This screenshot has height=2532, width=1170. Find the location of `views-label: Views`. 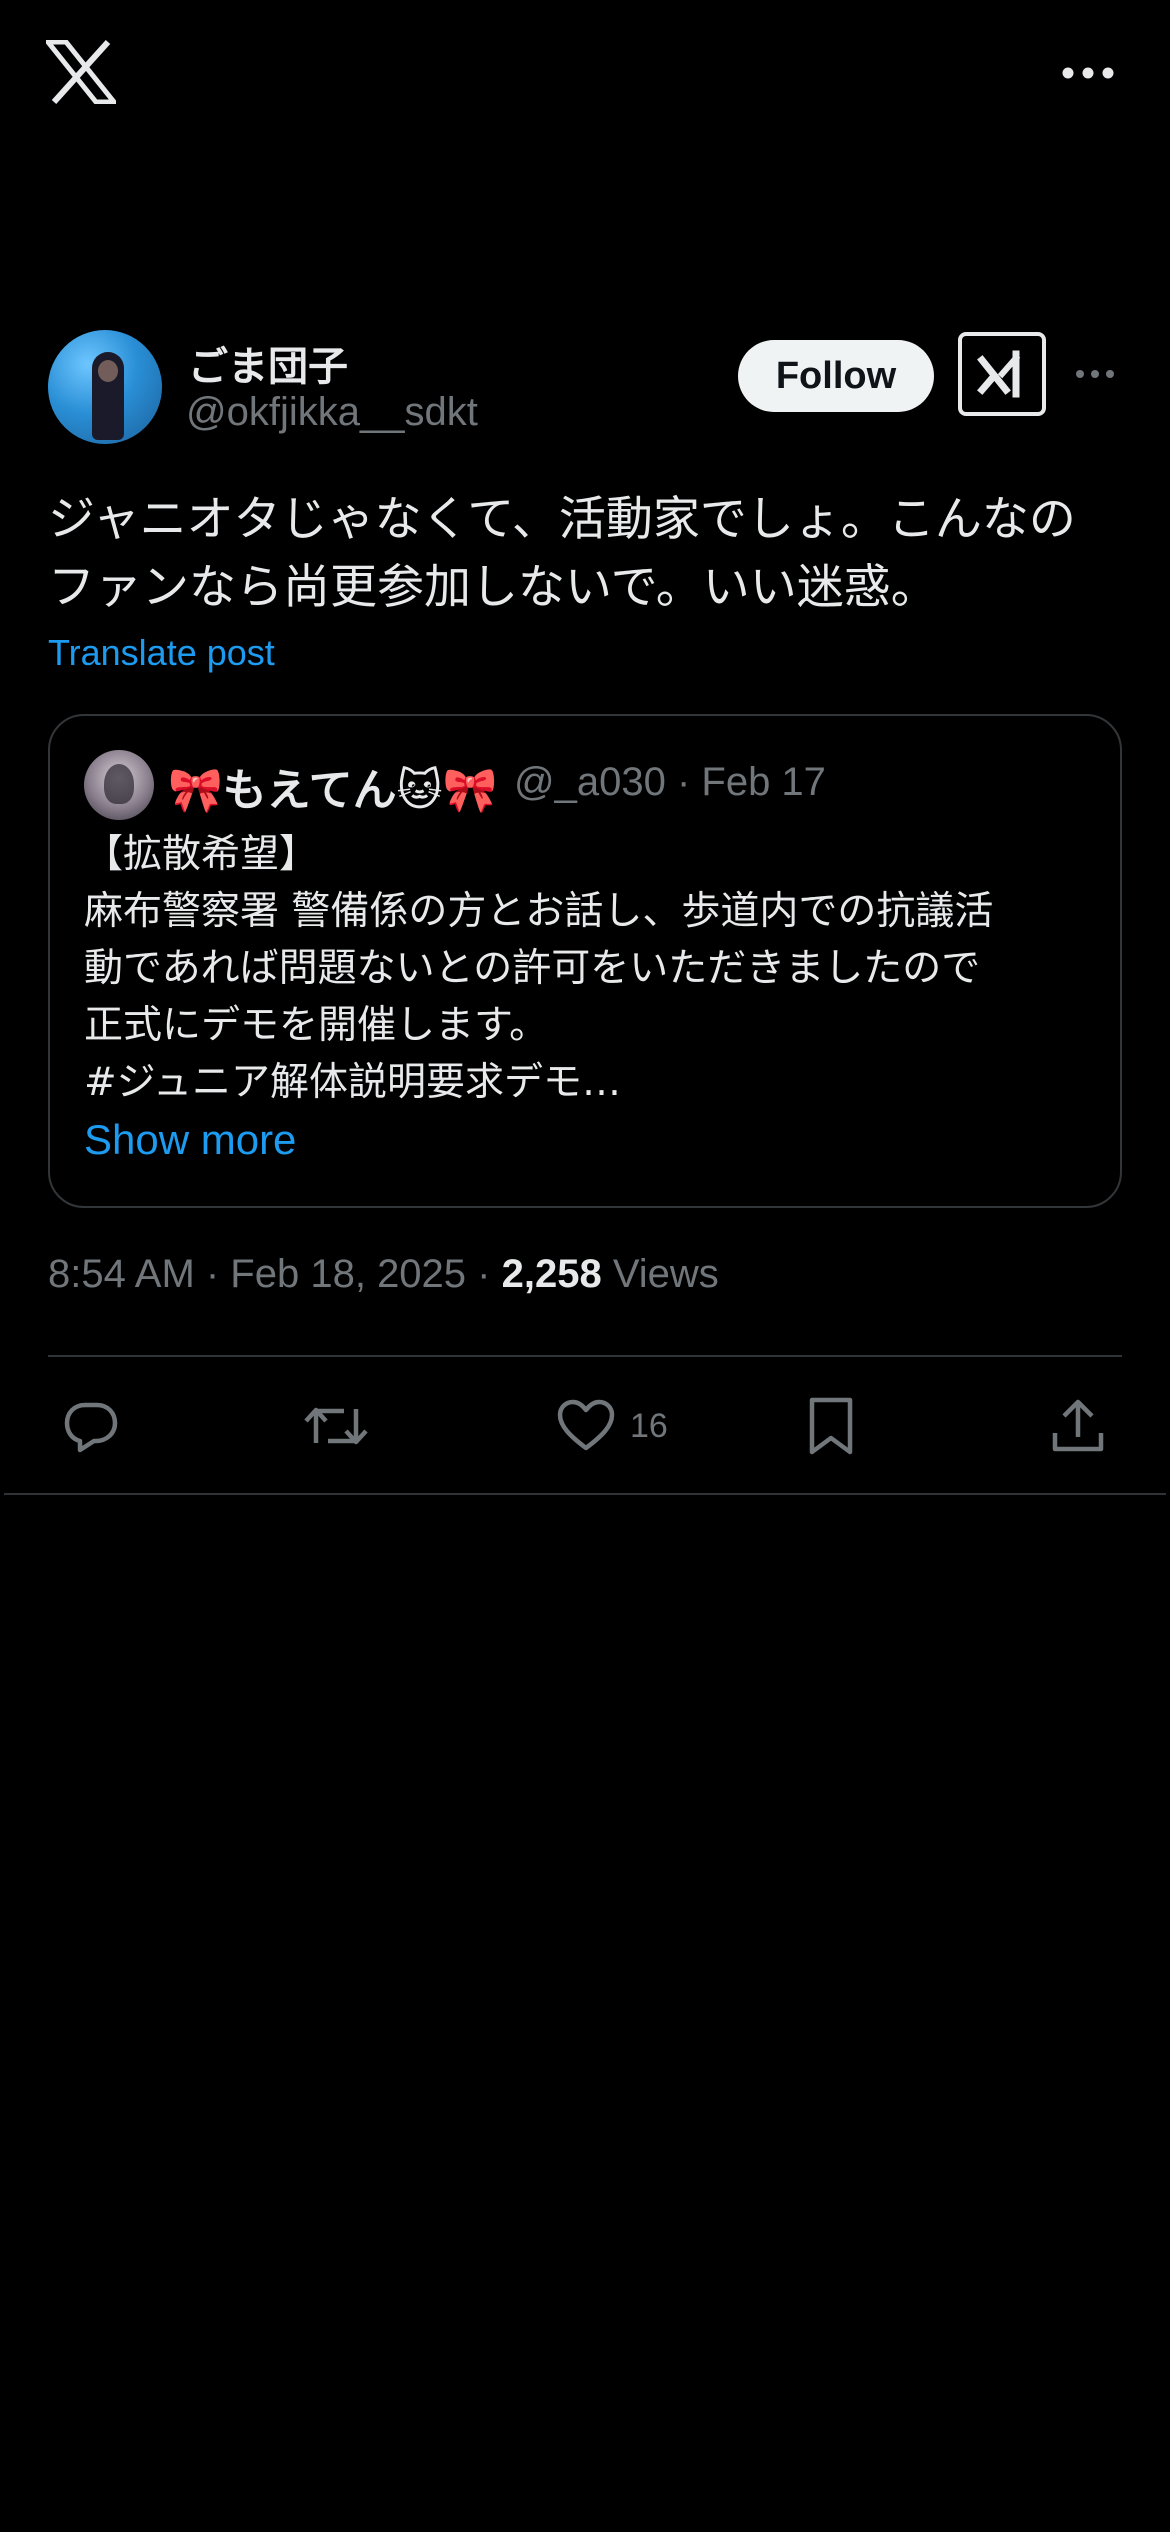

views-label: Views is located at coordinates (660, 1274).